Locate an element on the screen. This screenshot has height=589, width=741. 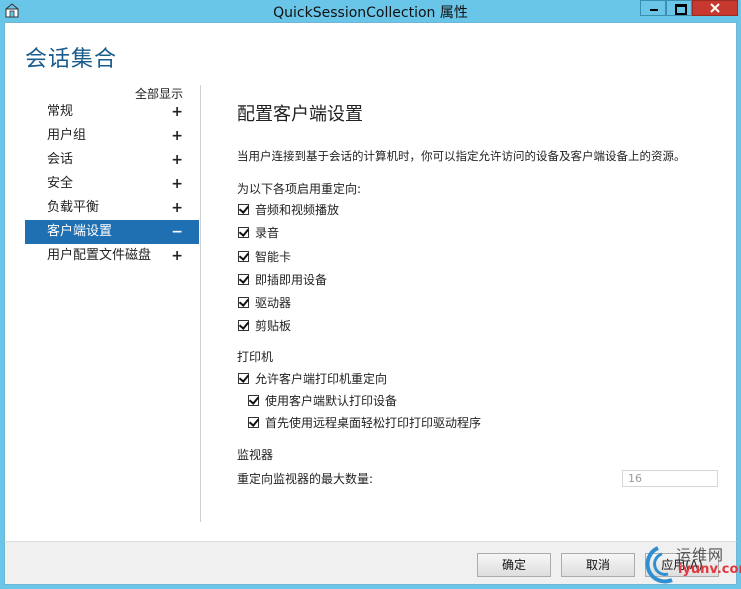
checkbox-label: 剪贴板 is located at coordinates (273, 325).